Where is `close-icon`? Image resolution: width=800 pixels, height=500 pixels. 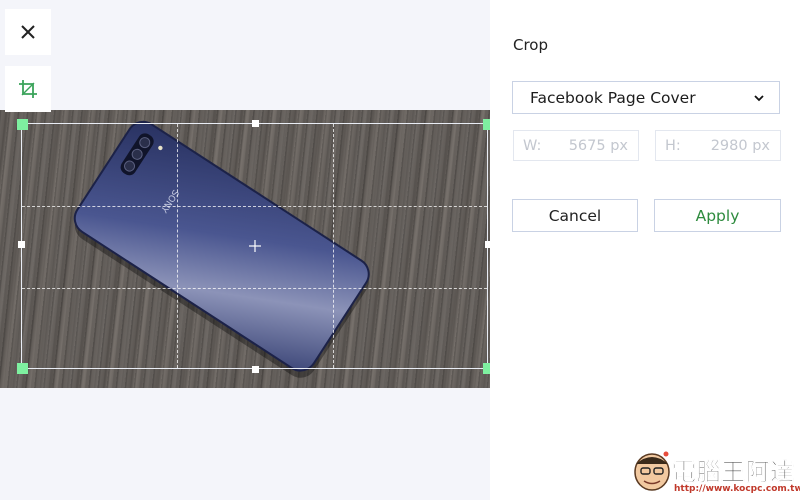 close-icon is located at coordinates (28, 32).